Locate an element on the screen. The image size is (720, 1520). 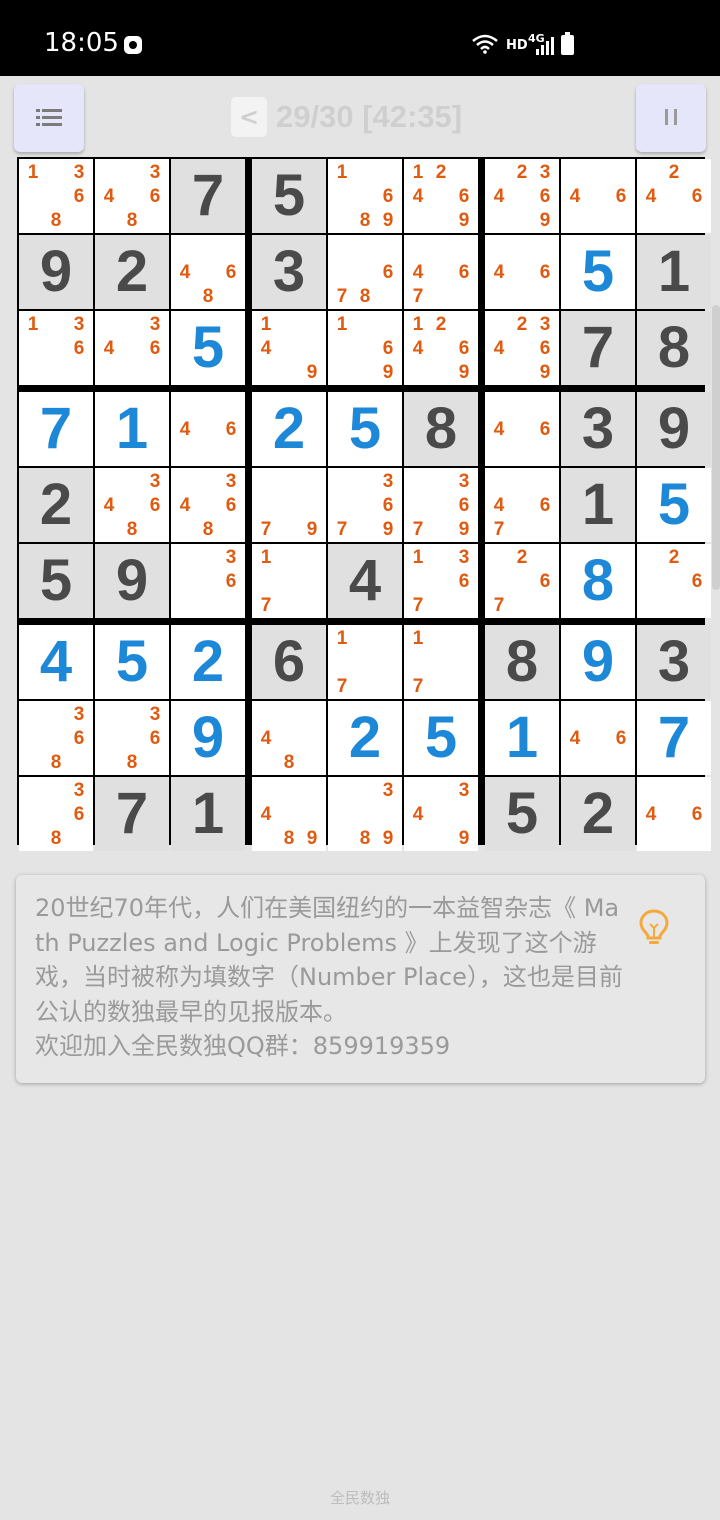
cell-candidates: 1 3 68 is located at coordinates (56, 196).